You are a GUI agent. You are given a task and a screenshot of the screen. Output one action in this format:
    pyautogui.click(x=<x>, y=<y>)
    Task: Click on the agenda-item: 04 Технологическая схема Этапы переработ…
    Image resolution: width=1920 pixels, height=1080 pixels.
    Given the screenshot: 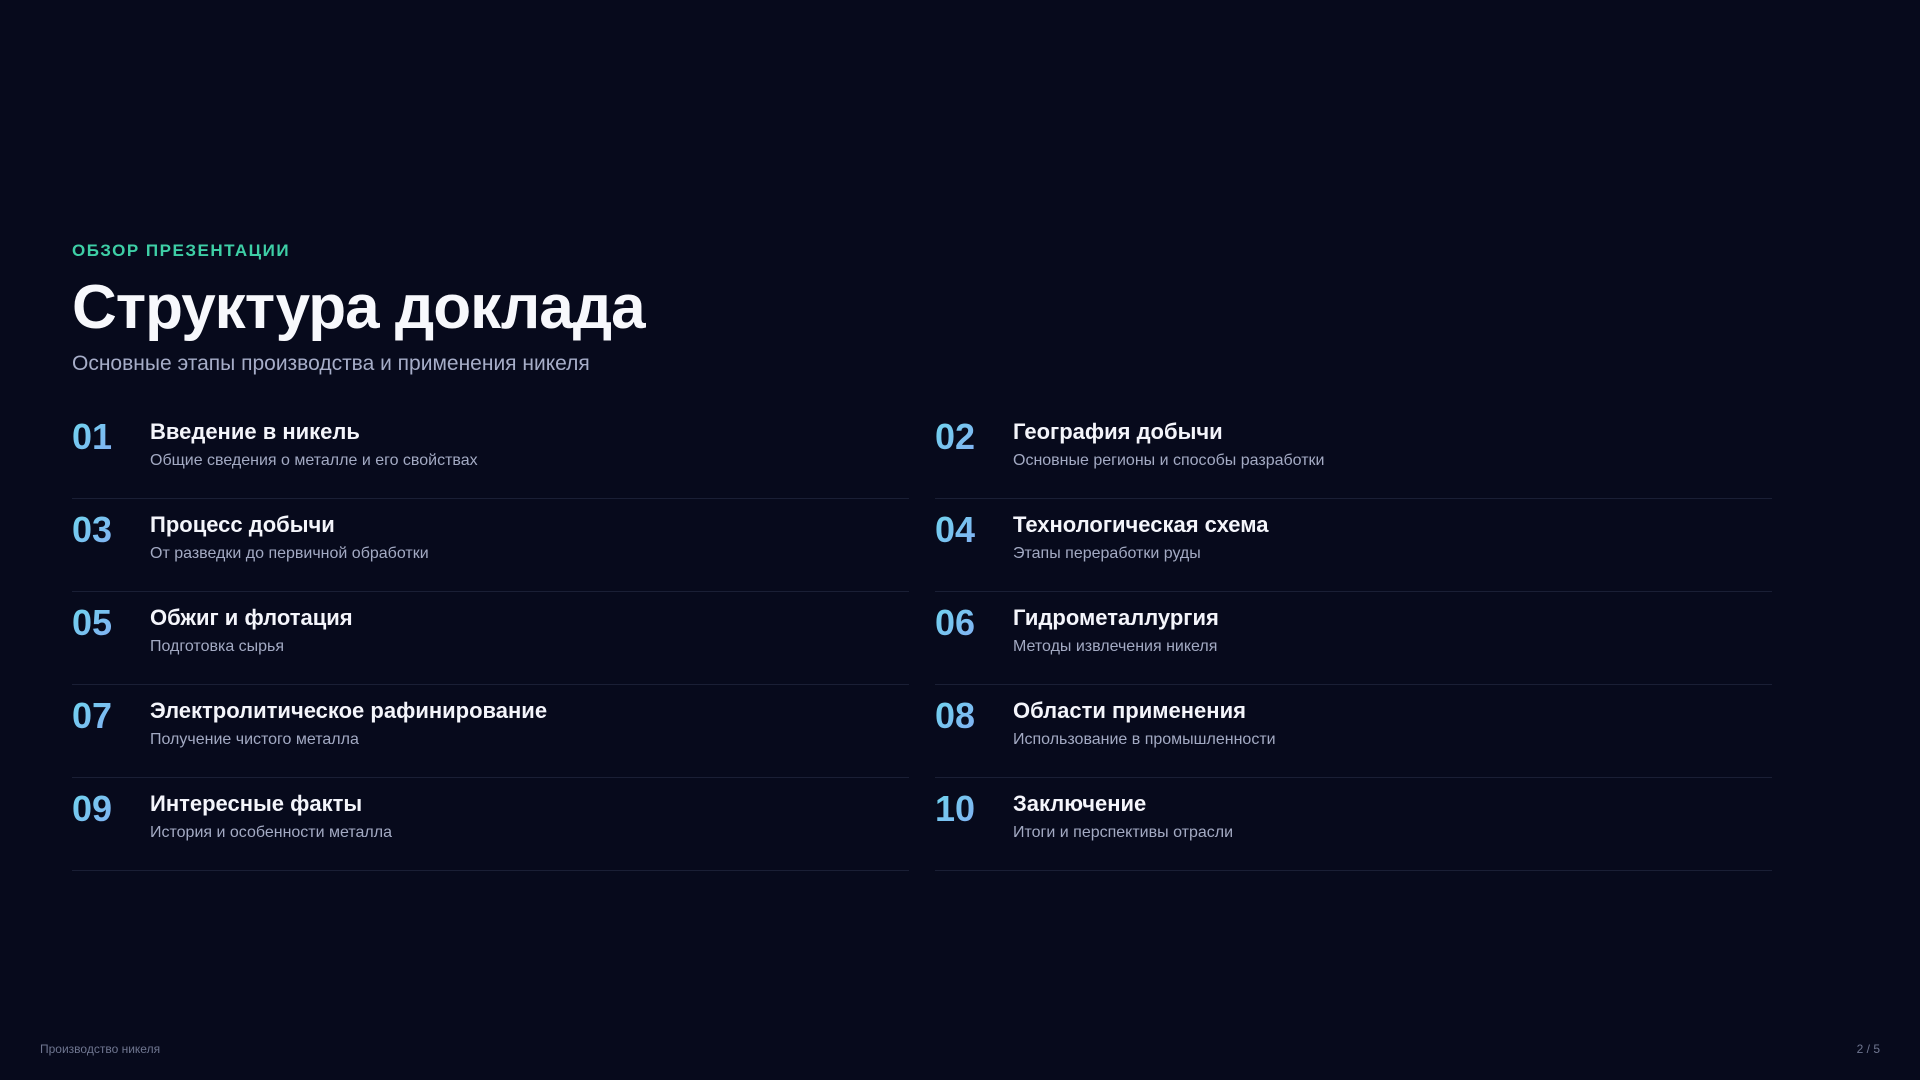 What is the action you would take?
    pyautogui.click(x=1353, y=545)
    